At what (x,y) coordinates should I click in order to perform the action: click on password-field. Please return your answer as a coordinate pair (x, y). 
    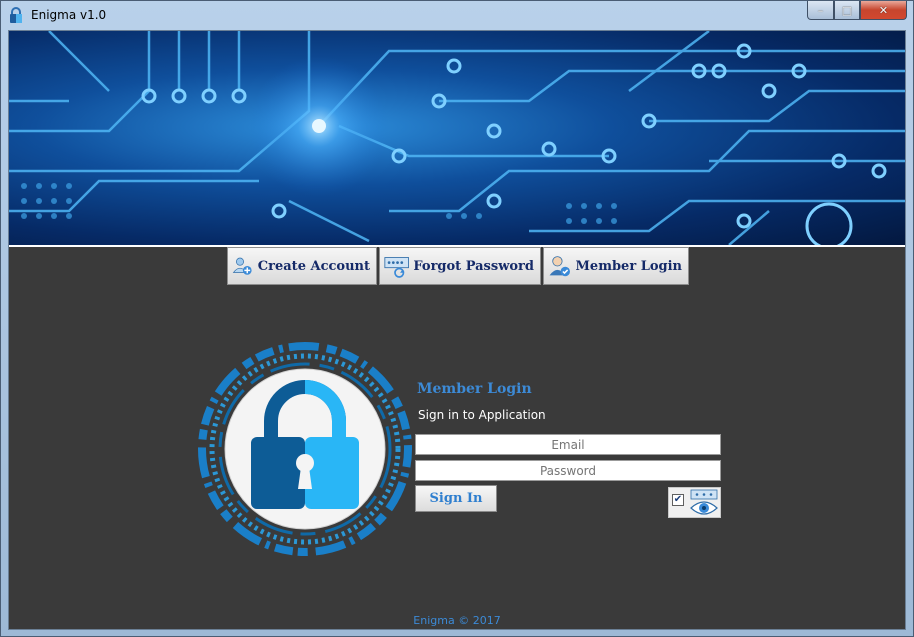
    Looking at the image, I should click on (568, 470).